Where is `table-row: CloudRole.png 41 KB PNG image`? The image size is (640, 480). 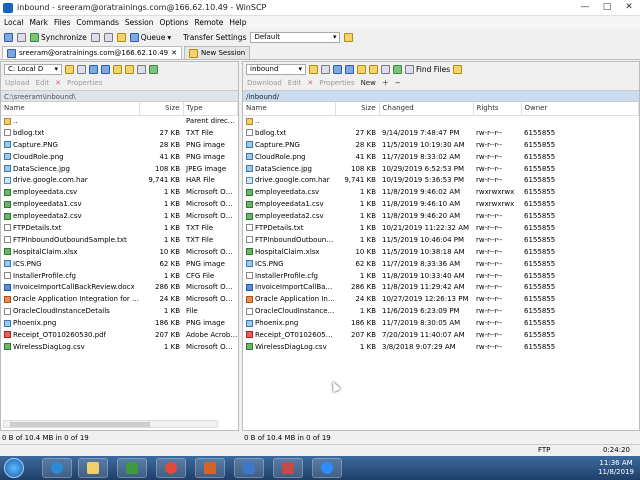 table-row: CloudRole.png 41 KB PNG image is located at coordinates (119, 157).